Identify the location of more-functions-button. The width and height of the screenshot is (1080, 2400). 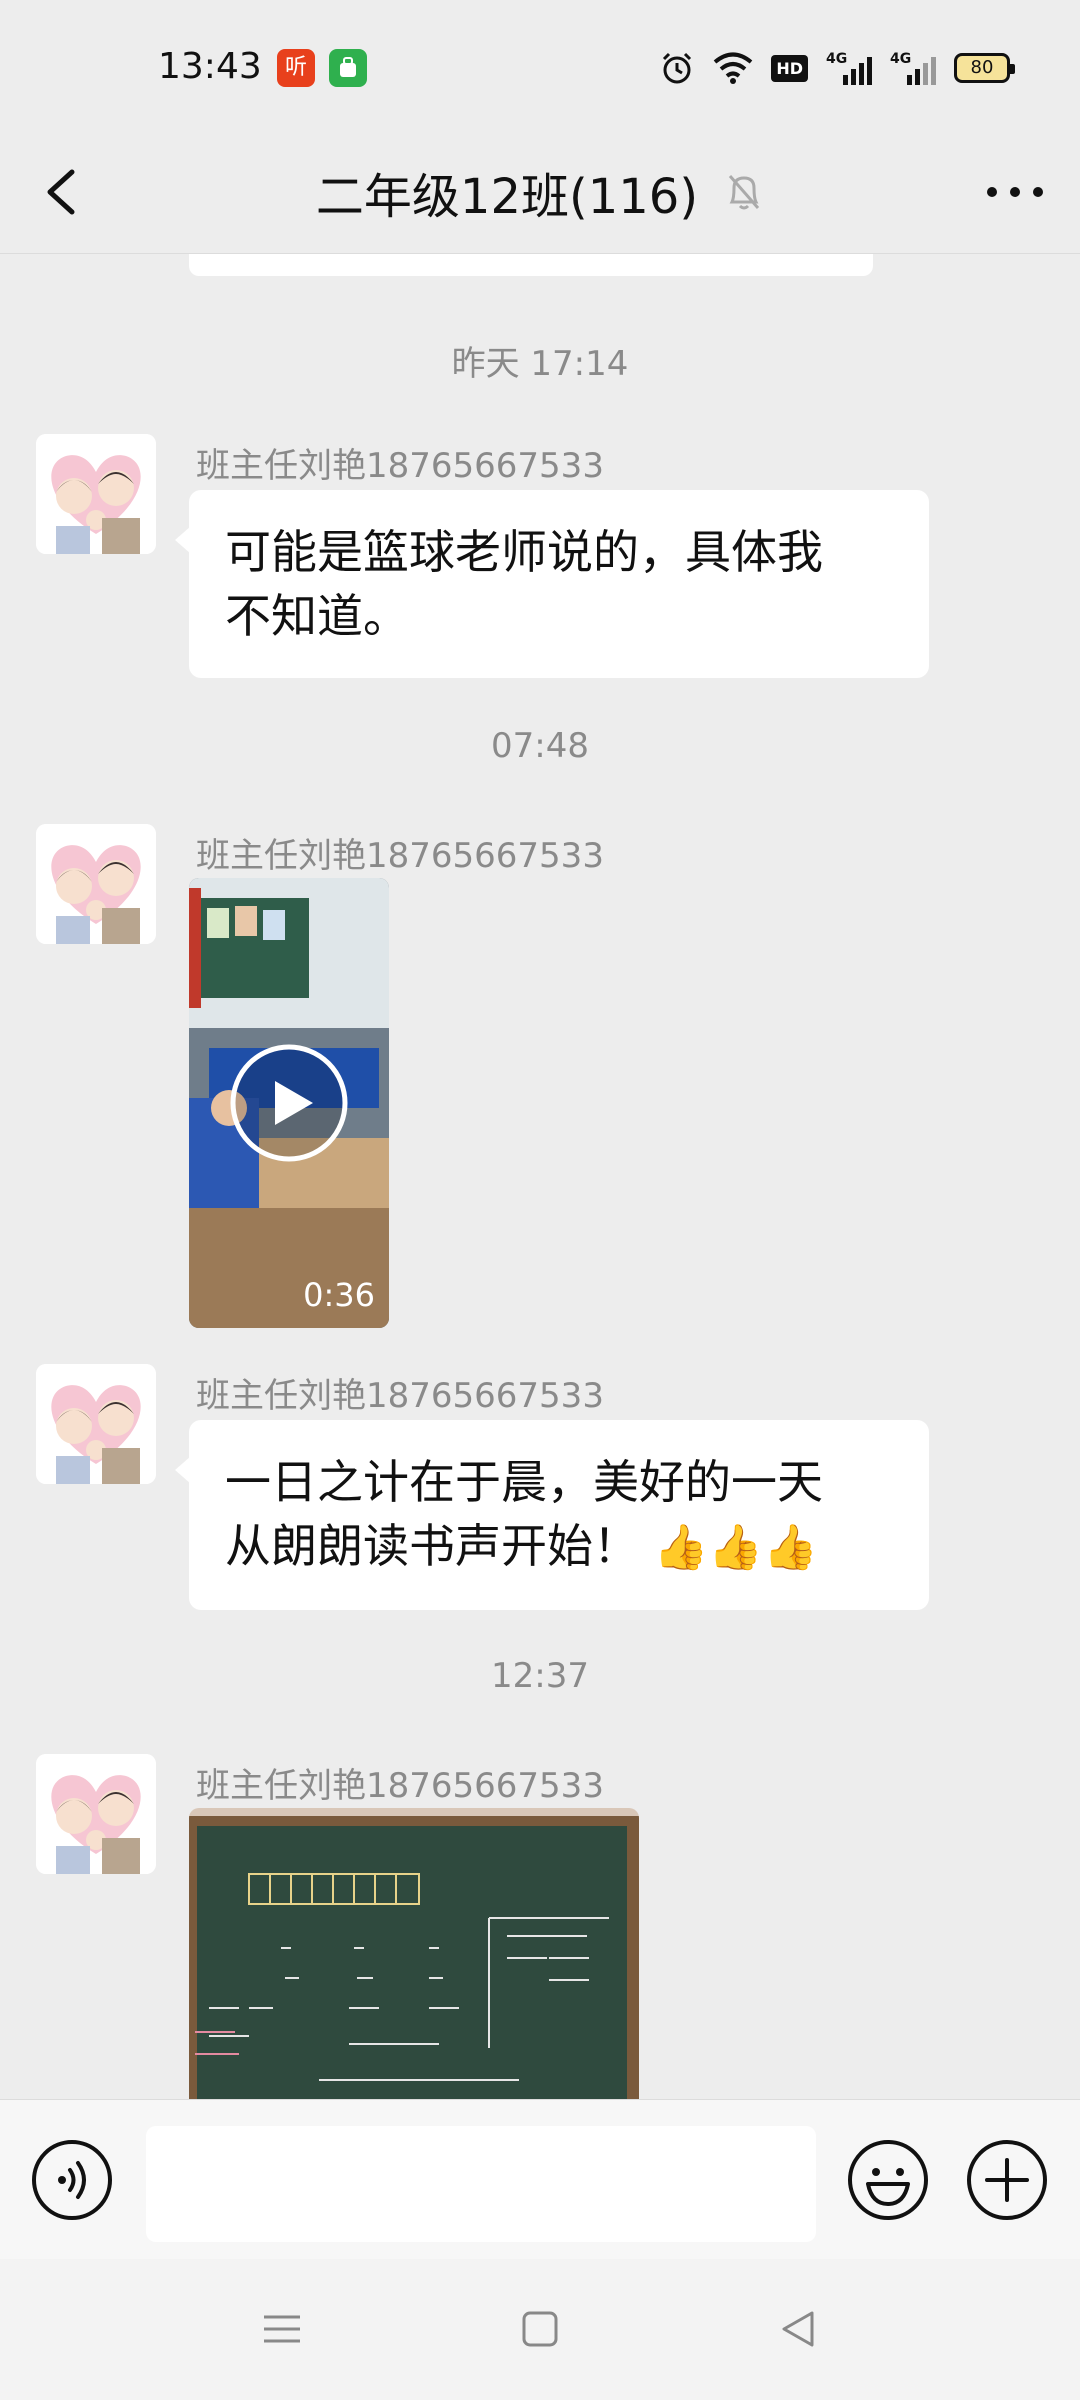
(1007, 2180).